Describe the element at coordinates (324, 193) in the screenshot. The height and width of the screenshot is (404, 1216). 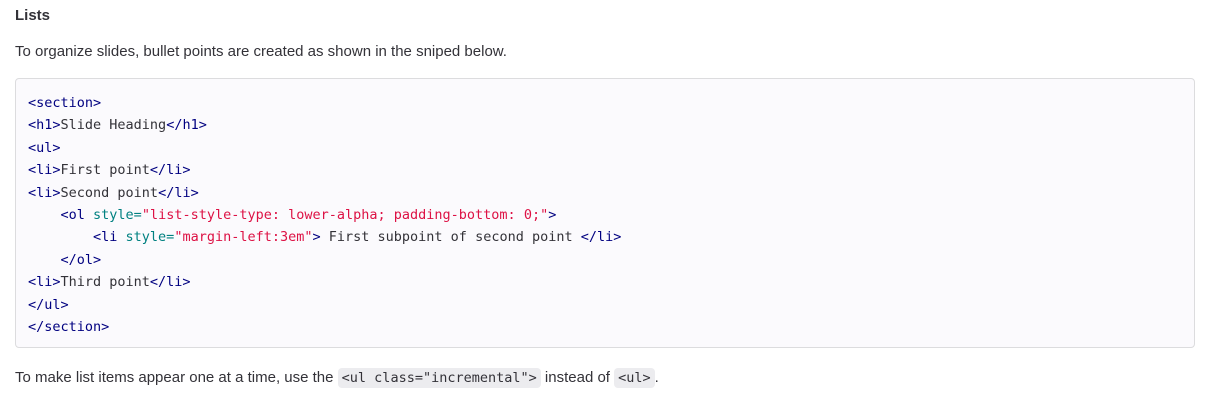
I see `code-line: <li>Second point</li>` at that location.